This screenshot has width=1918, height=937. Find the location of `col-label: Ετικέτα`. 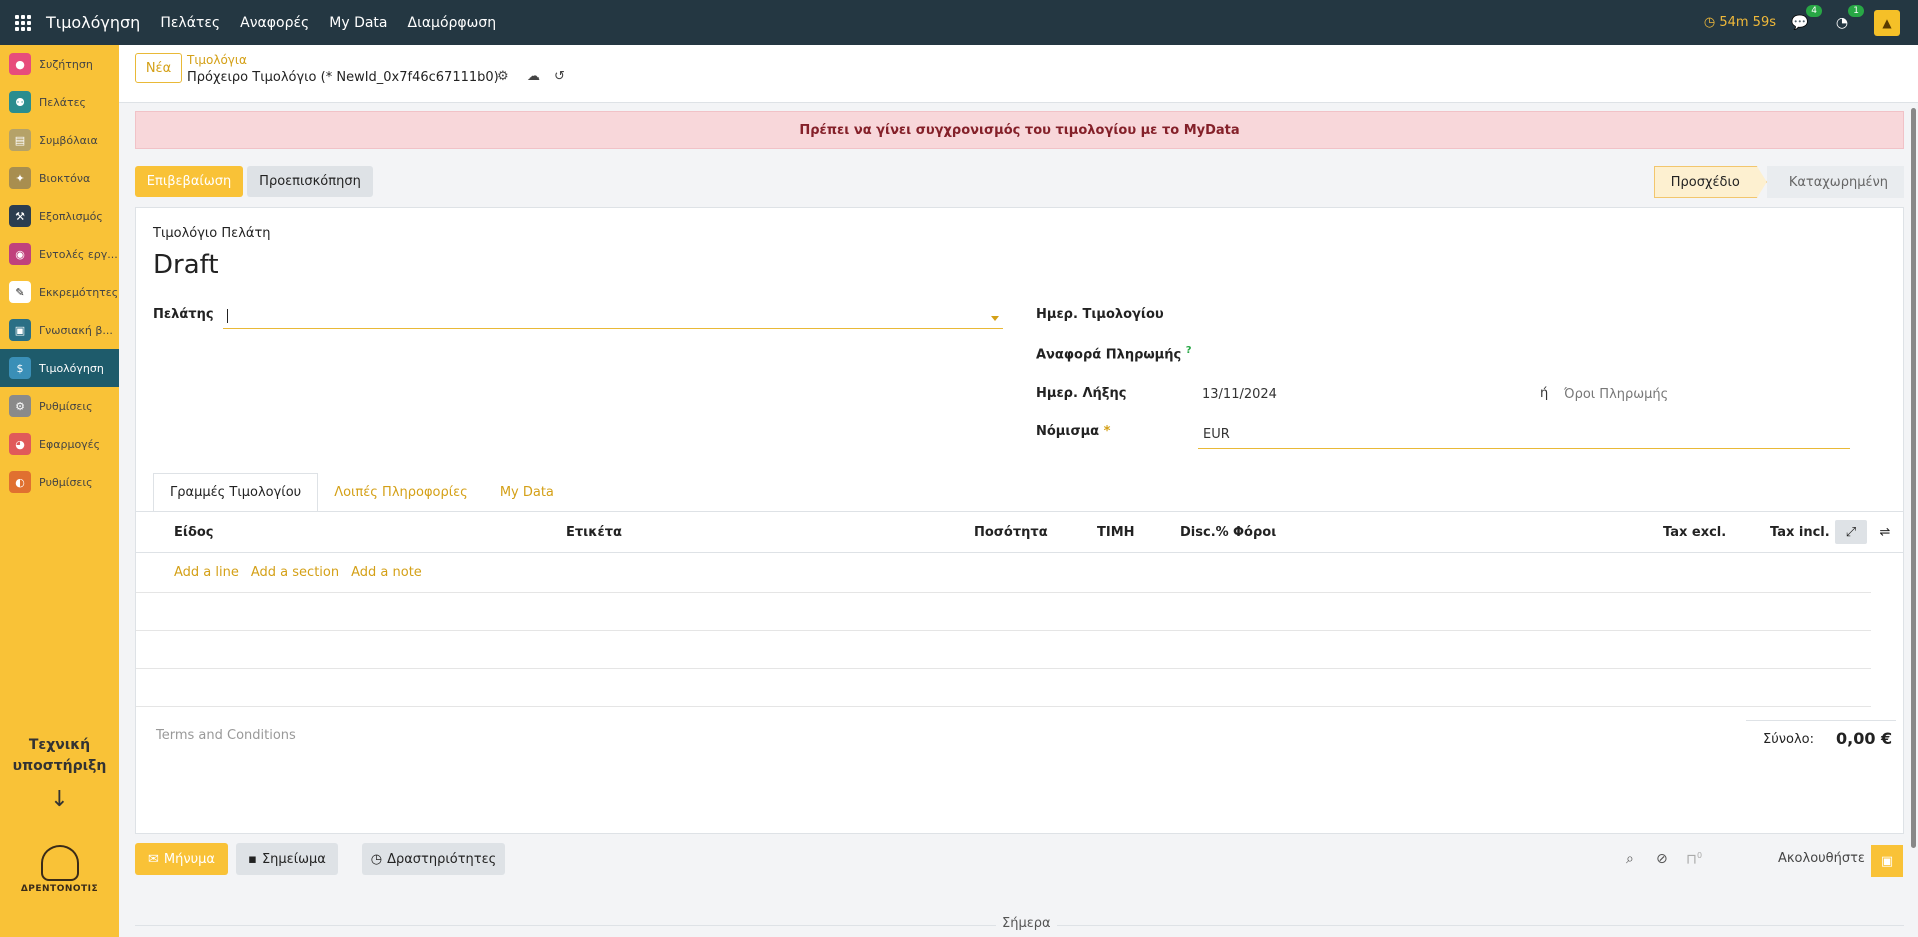

col-label: Ετικέτα is located at coordinates (594, 532).